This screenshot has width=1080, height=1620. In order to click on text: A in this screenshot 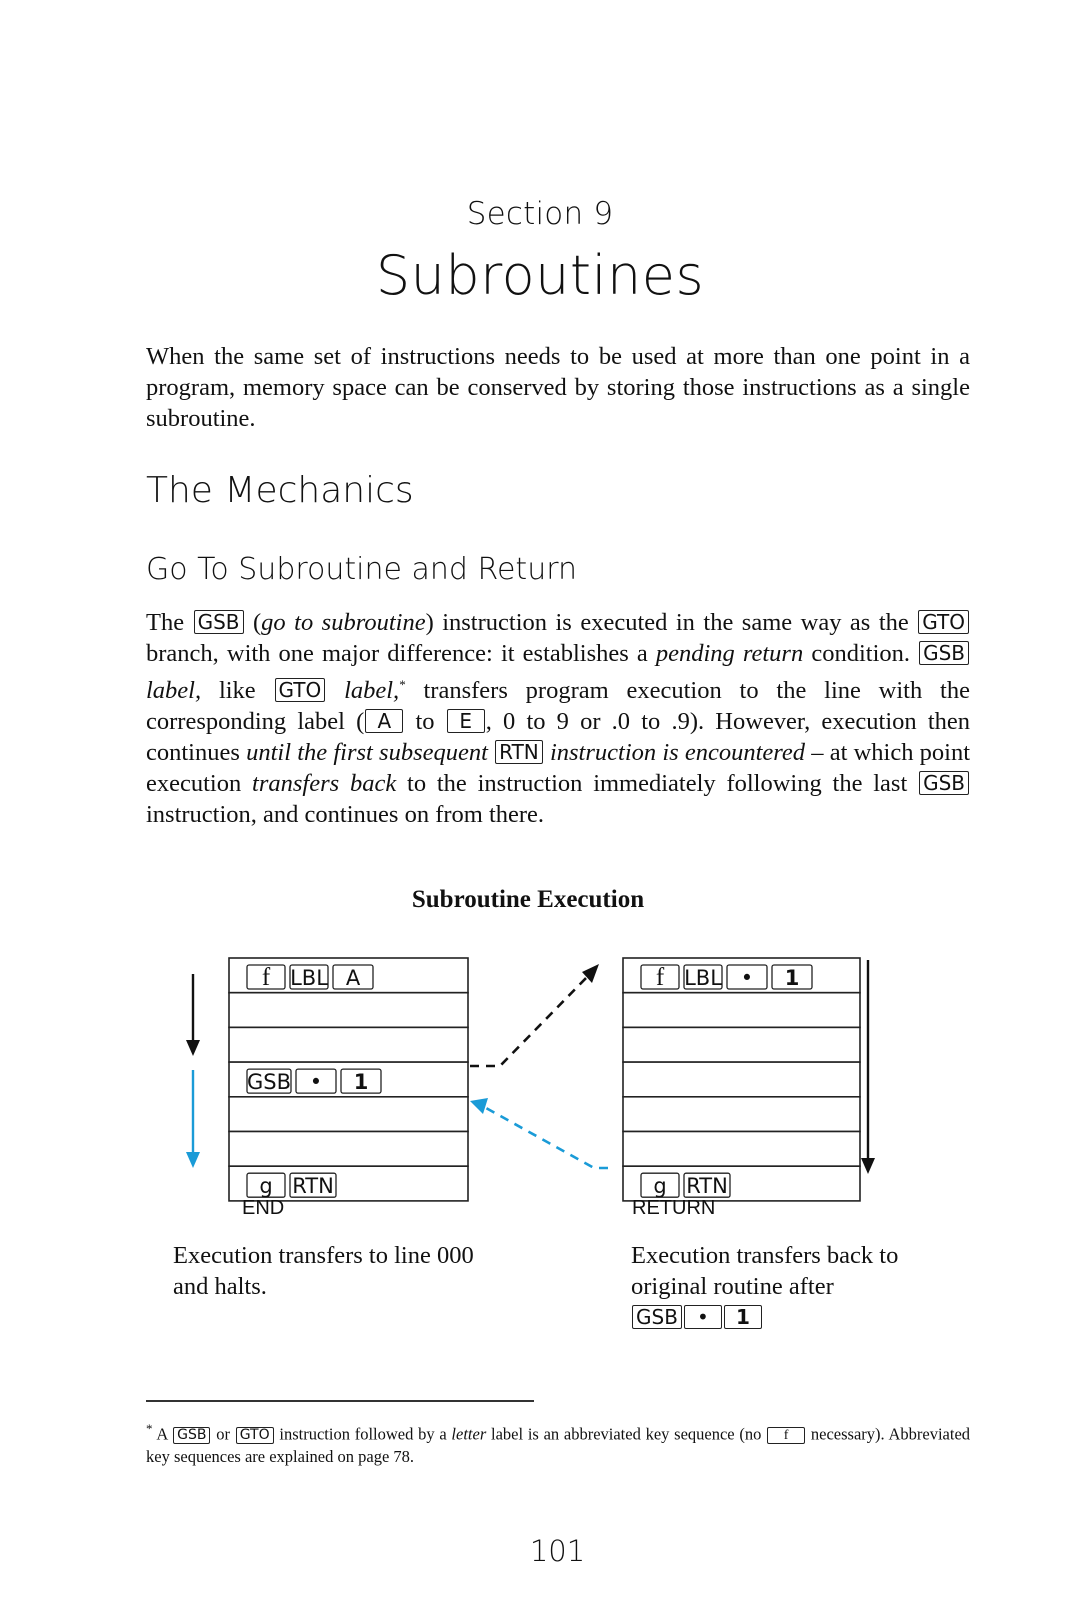, I will do `click(162, 1434)`.